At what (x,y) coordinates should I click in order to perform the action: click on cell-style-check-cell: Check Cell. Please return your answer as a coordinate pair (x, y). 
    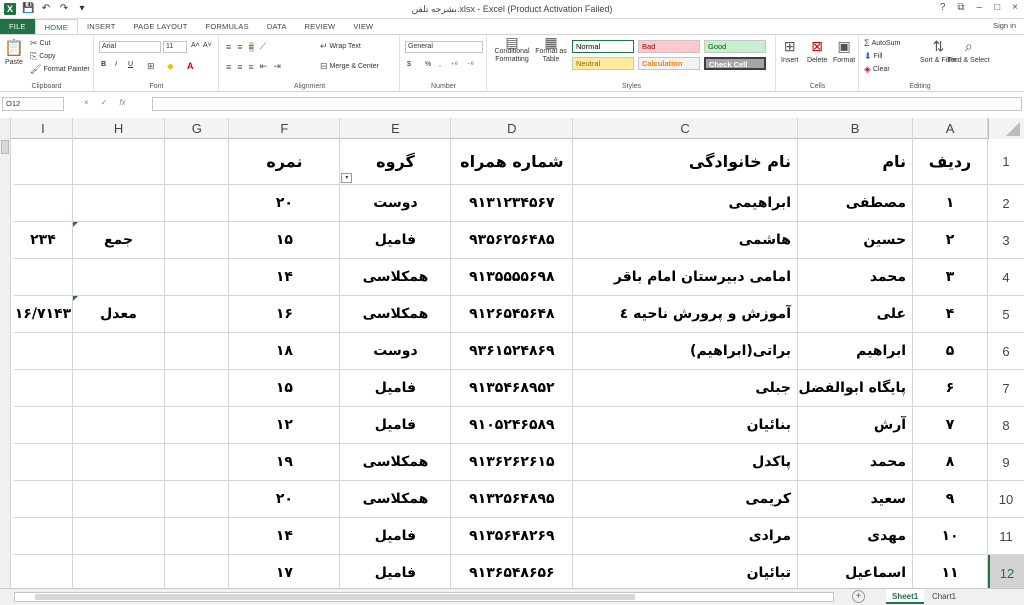
    Looking at the image, I should click on (735, 63).